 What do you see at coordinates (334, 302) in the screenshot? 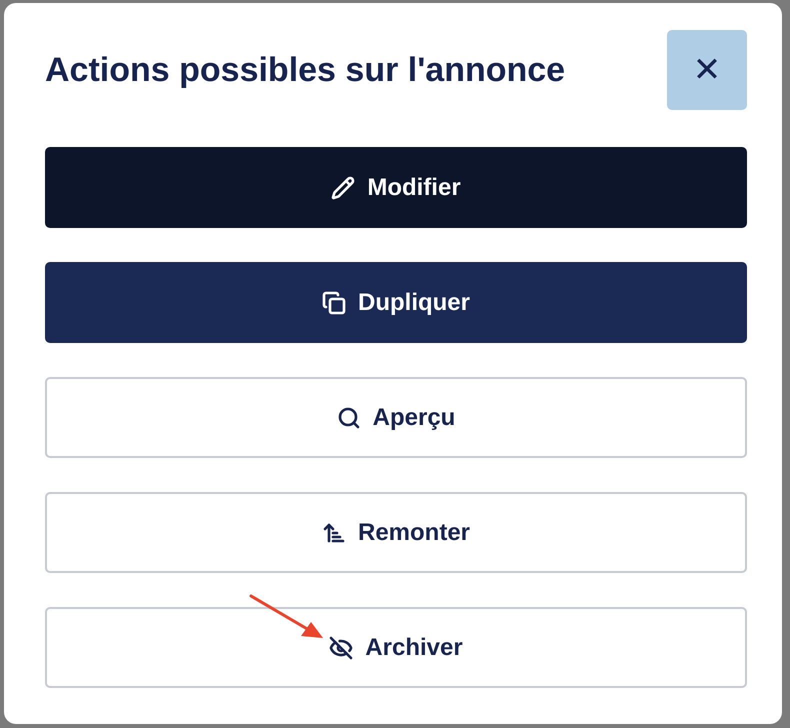
I see `copy-icon` at bounding box center [334, 302].